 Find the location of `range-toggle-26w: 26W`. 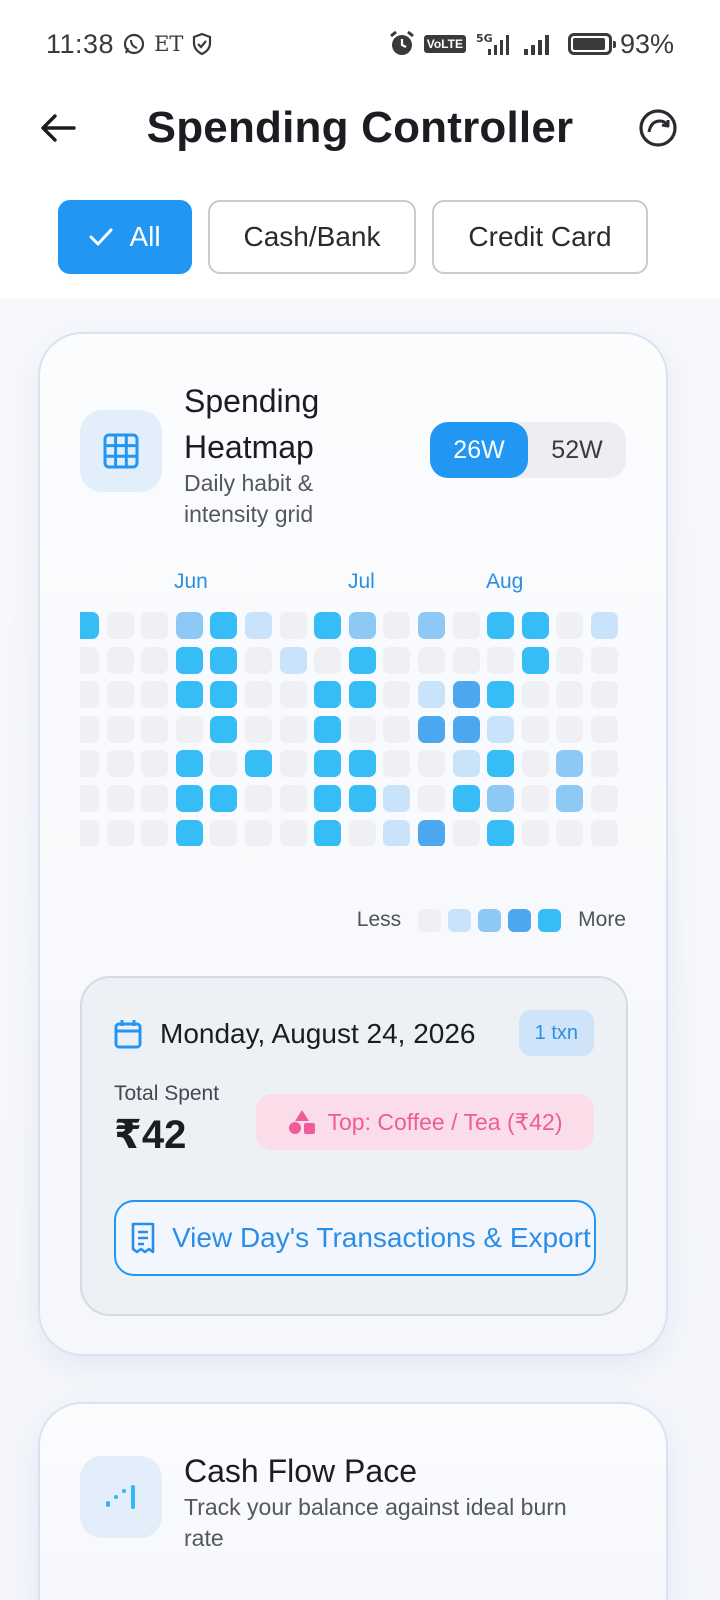

range-toggle-26w: 26W is located at coordinates (479, 450).